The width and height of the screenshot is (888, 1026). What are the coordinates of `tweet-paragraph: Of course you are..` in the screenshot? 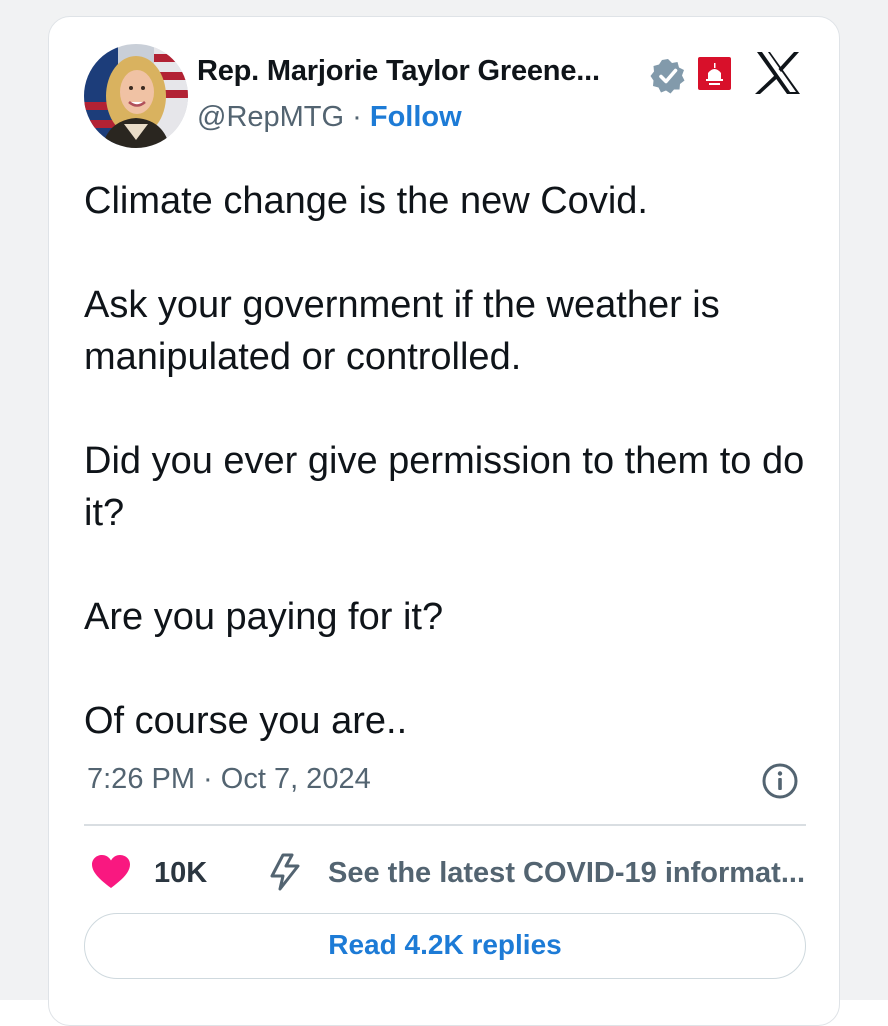 It's located at (246, 721).